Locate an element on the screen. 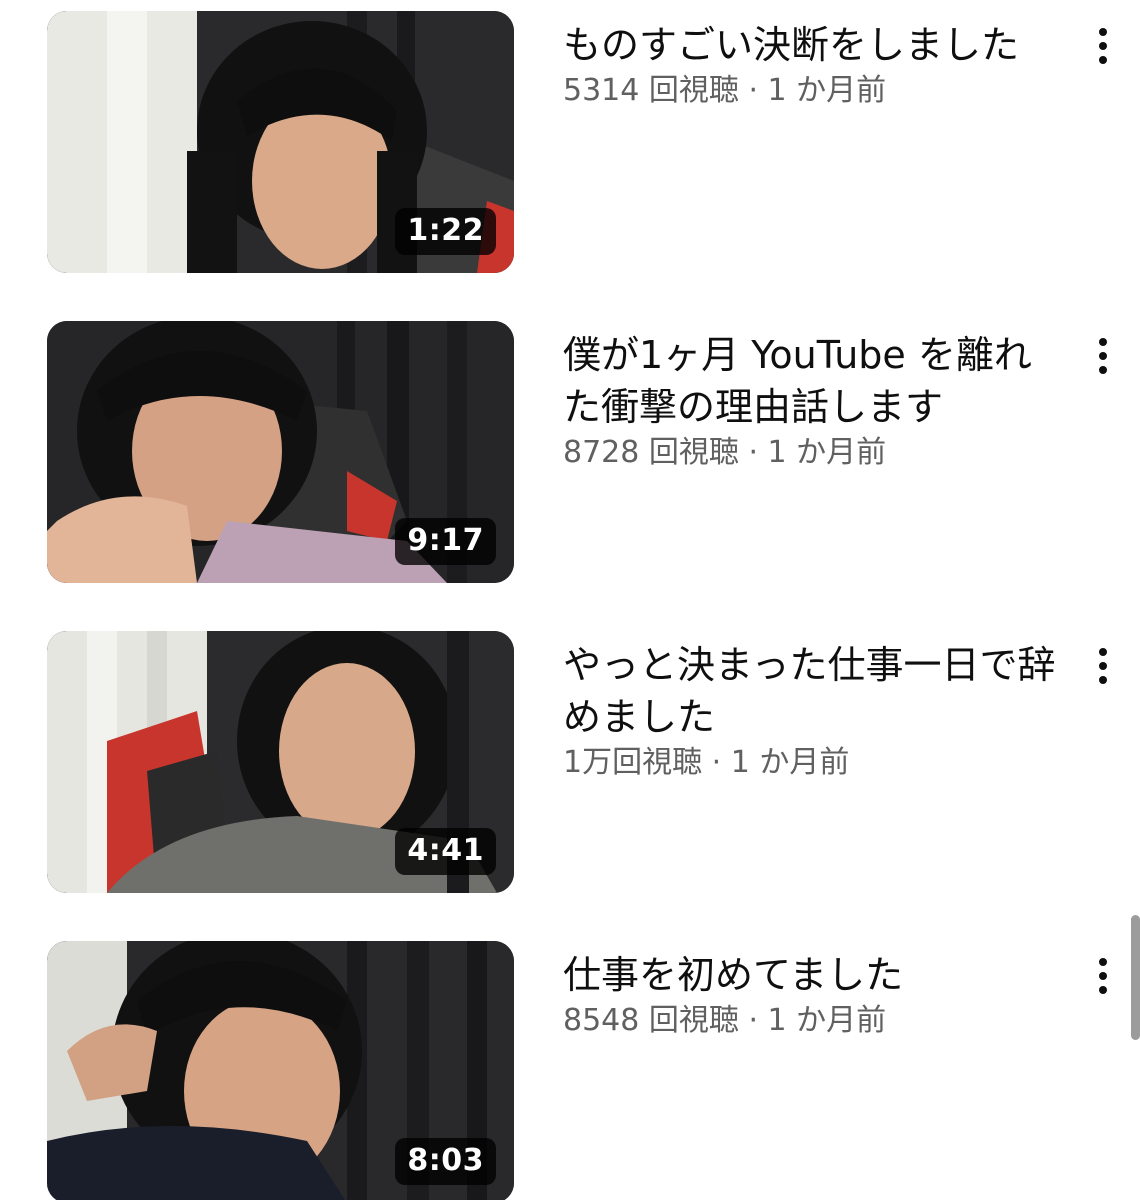 The width and height of the screenshot is (1140, 1200). video-title: 僕が1ヶ月 YouTube を離れた衝撃の理由話します is located at coordinates (813, 381).